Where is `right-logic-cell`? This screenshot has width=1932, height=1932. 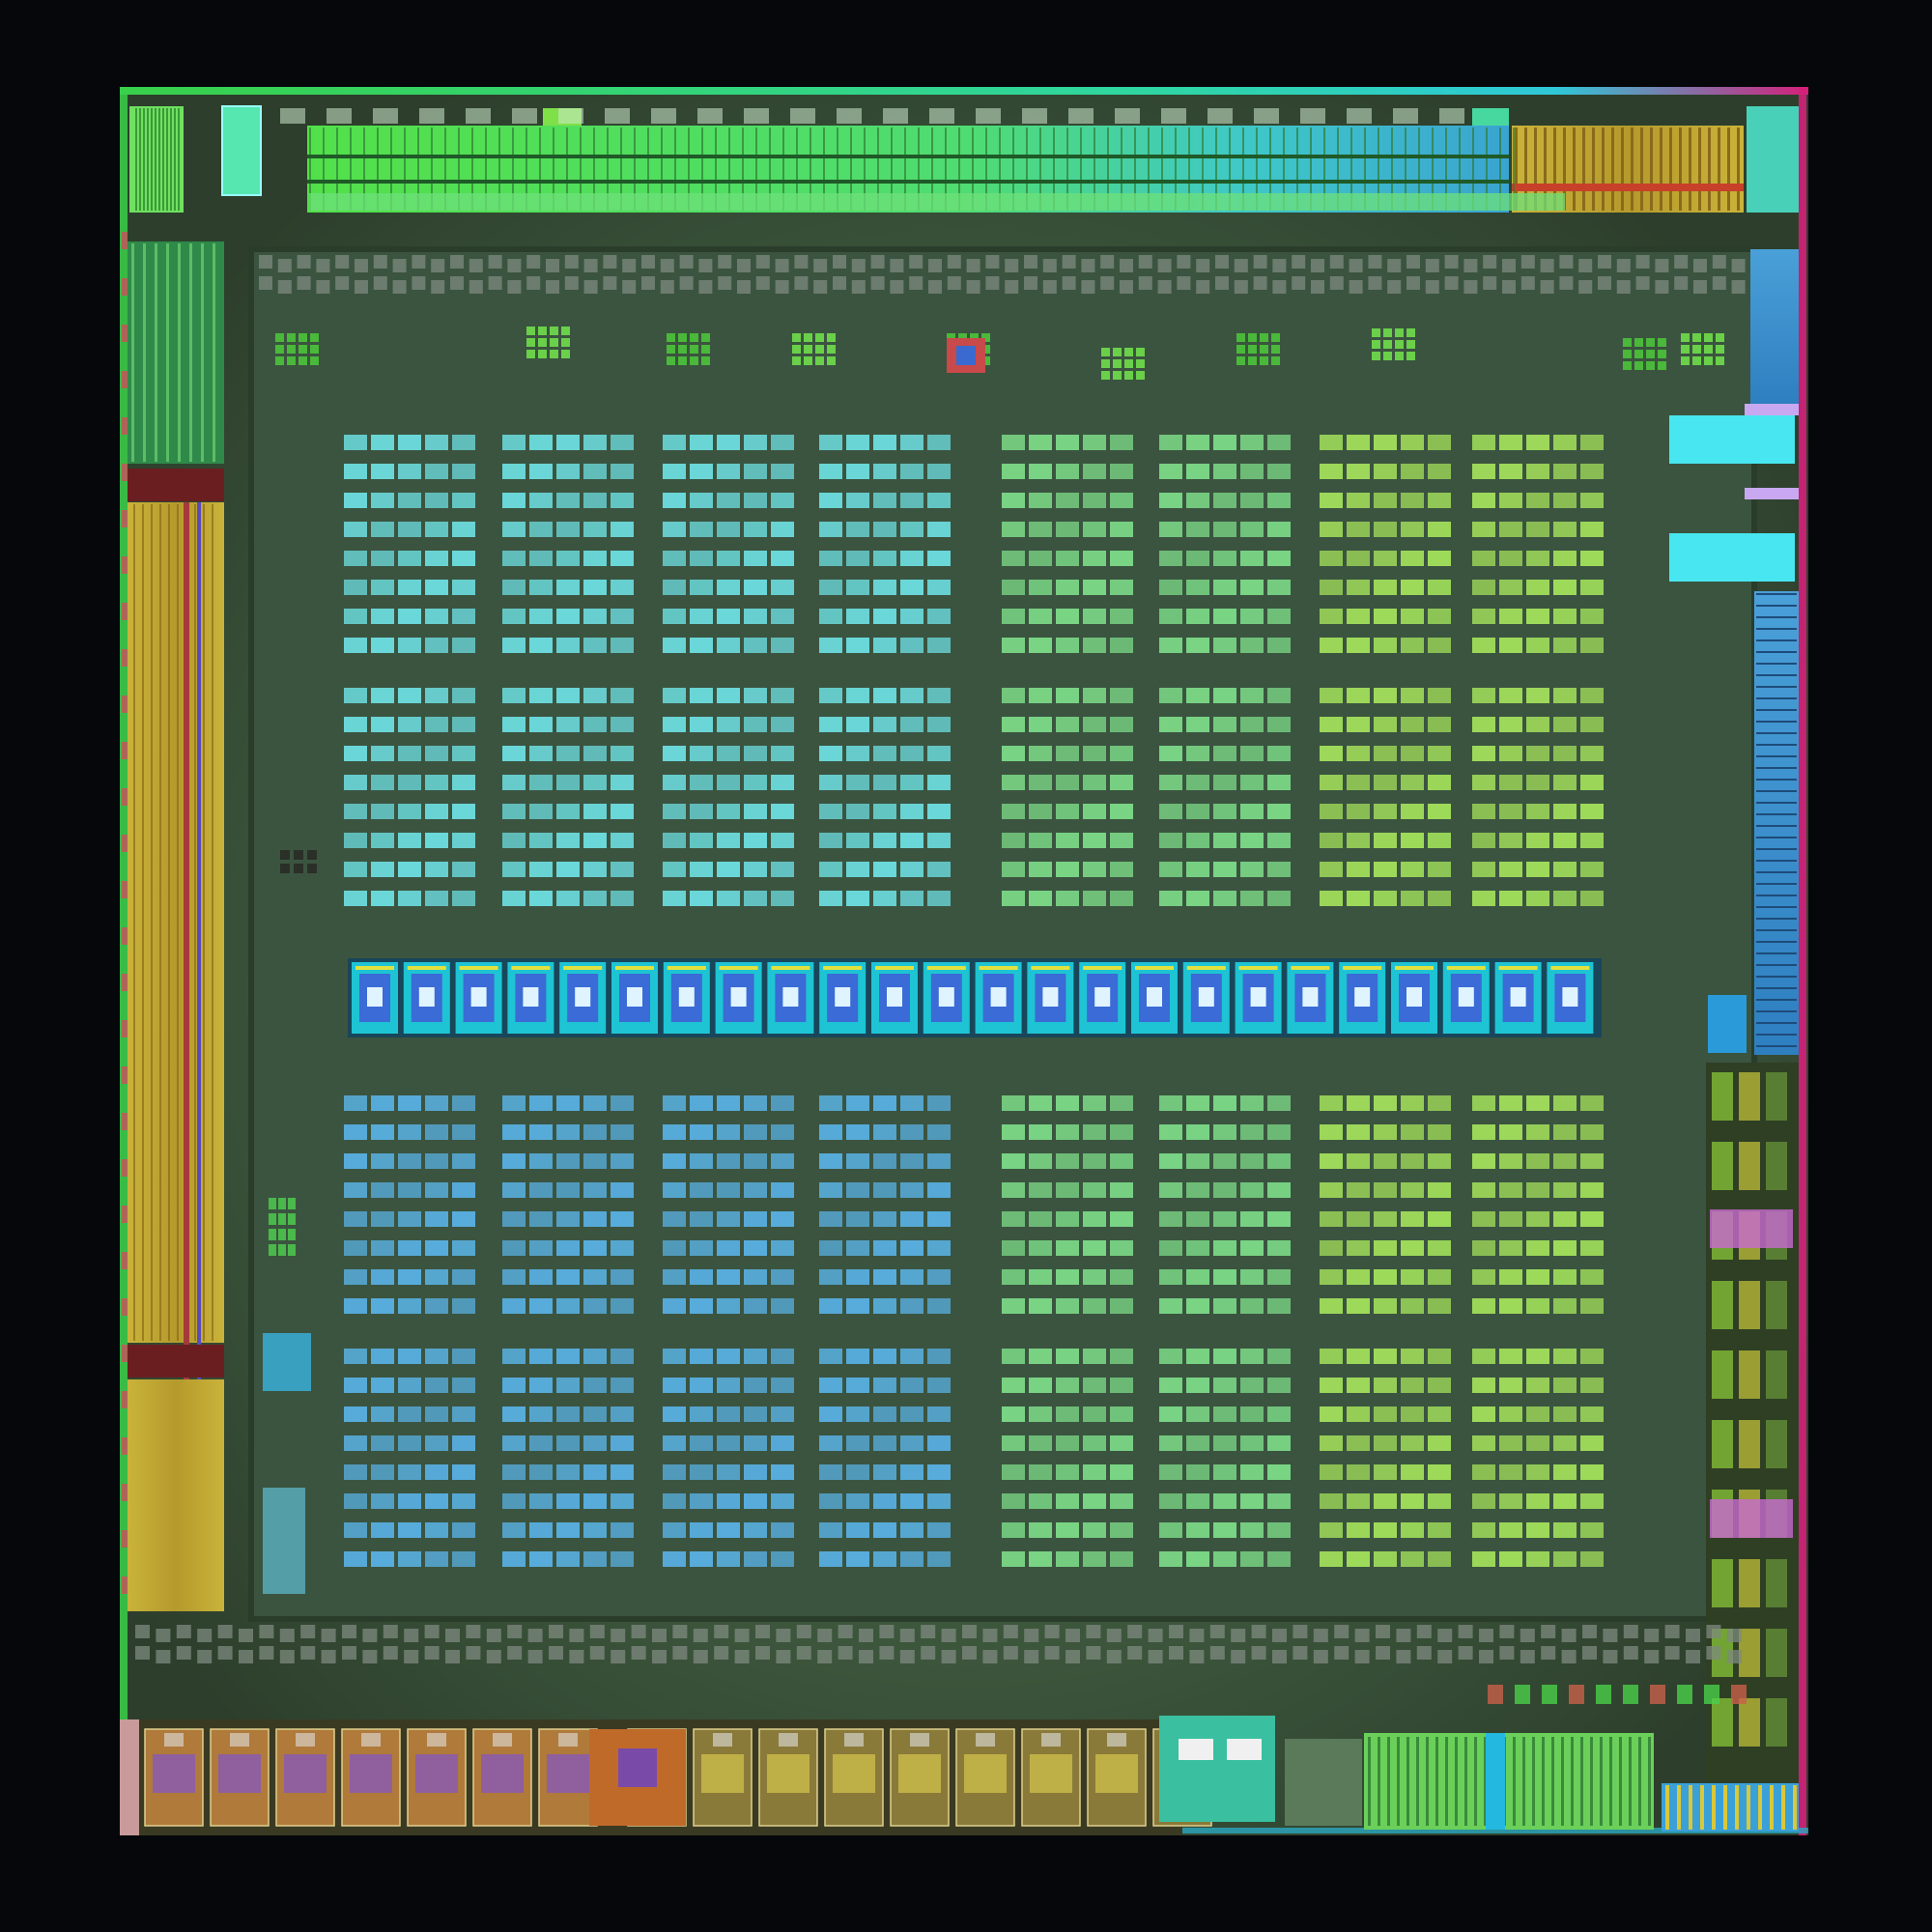 right-logic-cell is located at coordinates (1749, 1096).